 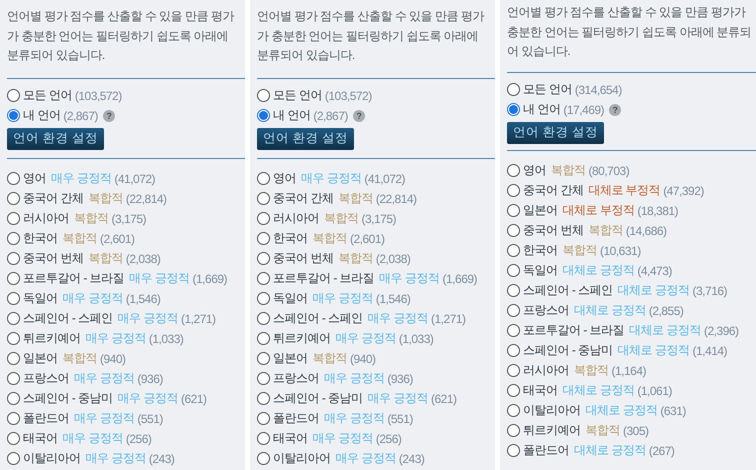 What do you see at coordinates (194, 399) in the screenshot?
I see `review-count: (621)` at bounding box center [194, 399].